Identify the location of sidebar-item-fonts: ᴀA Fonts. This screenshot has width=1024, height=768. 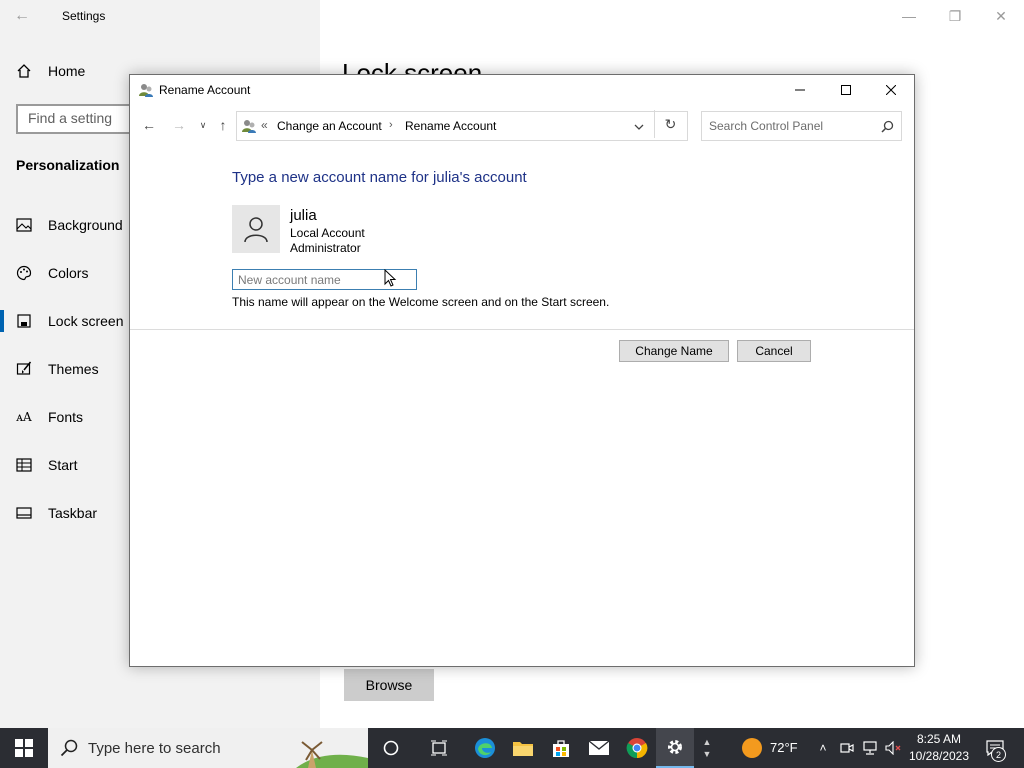
(49, 417).